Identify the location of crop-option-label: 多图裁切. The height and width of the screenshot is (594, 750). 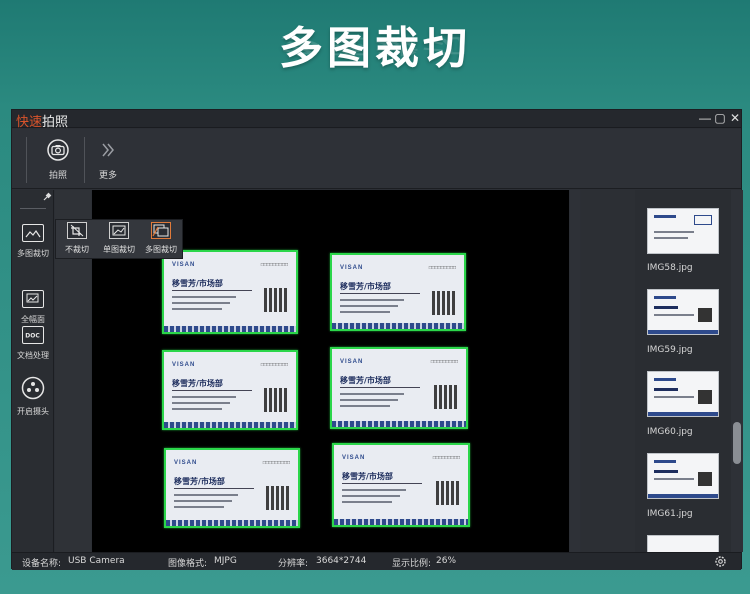
(161, 249).